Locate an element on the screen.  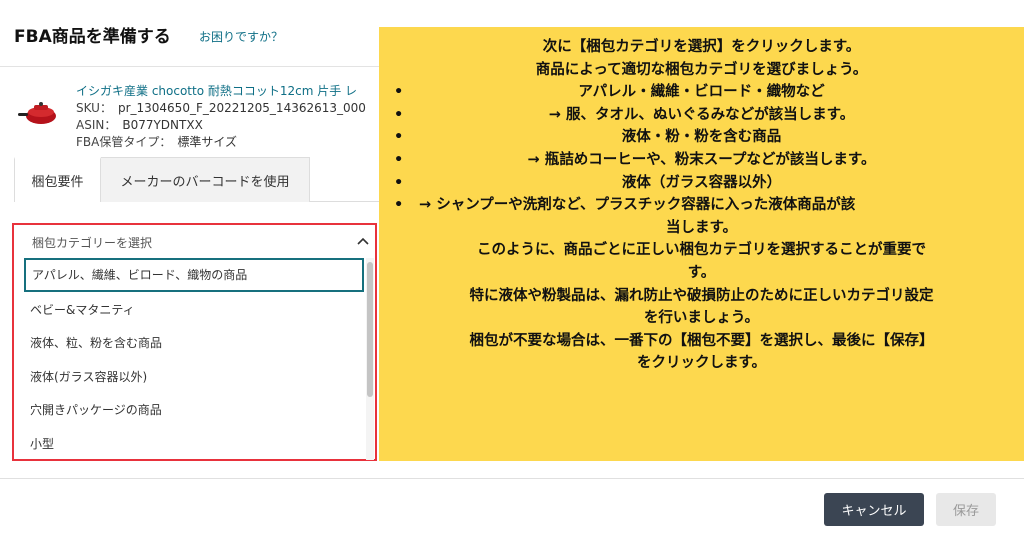
instruction-line: 次に【梱包カテゴリを選択】をクリックします。 is located at coordinates (701, 47).